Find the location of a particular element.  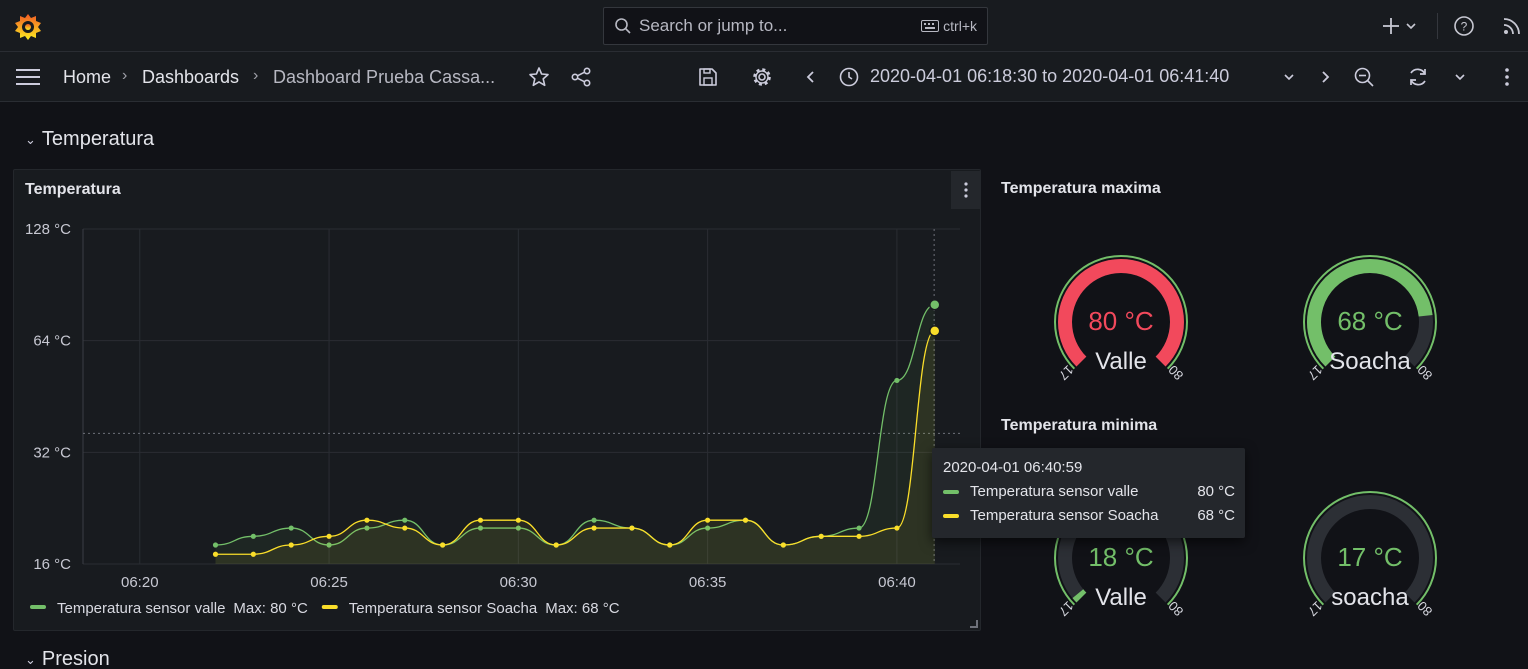

top-bar: Search or jump to... ctrl+k ? is located at coordinates (764, 26).